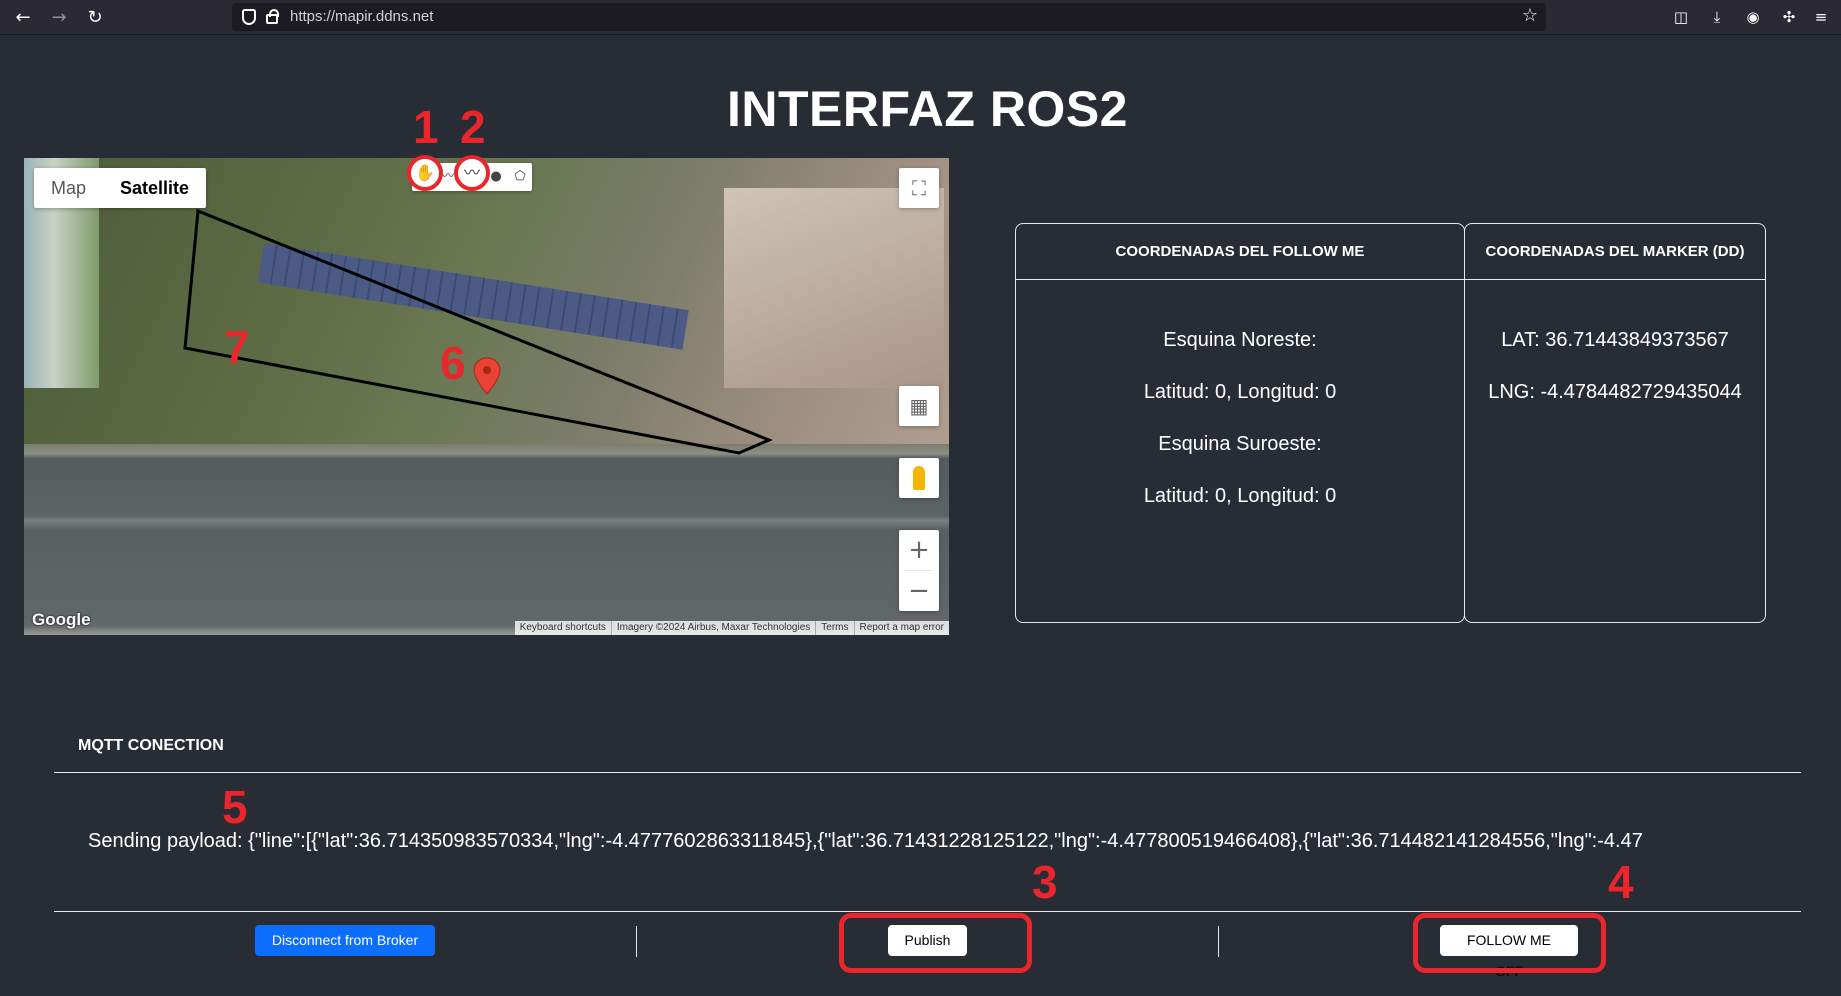  What do you see at coordinates (151, 745) in the screenshot?
I see `mqtt-title: MQTT CONECTION` at bounding box center [151, 745].